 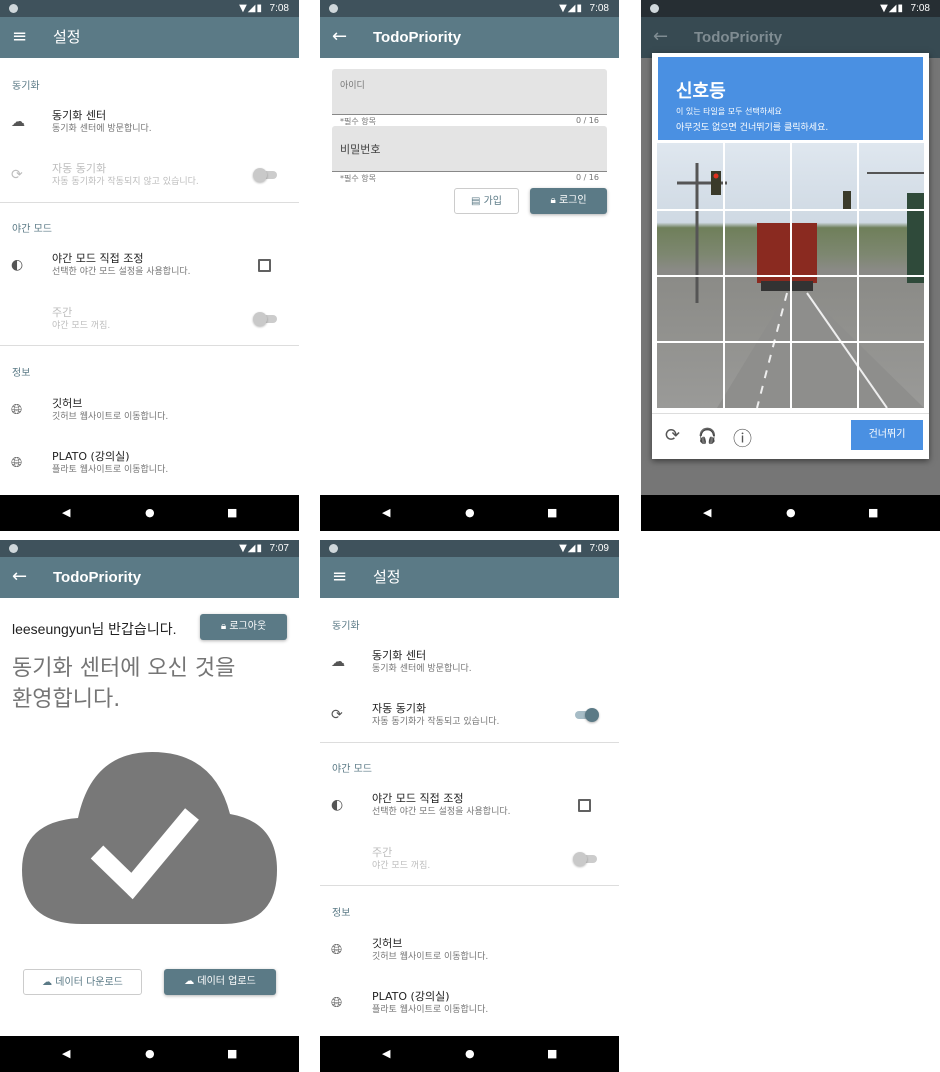 What do you see at coordinates (441, 812) in the screenshot?
I see `pref-summary: 선택한 야간 모드 설정을 사용합니다.` at bounding box center [441, 812].